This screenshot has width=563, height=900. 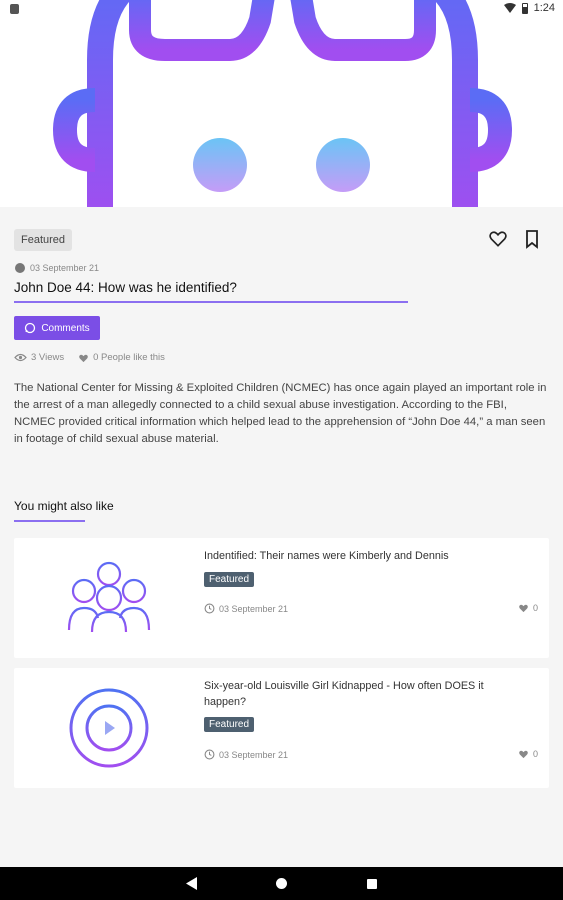 I want to click on article-date-row: 03 September 21, so click(x=57, y=268).